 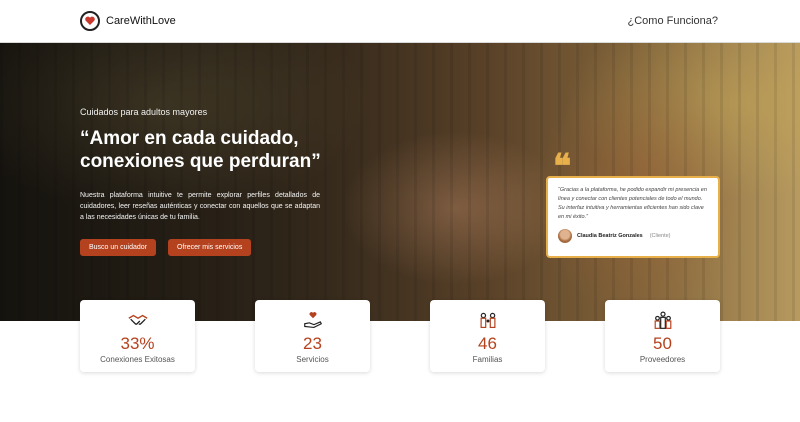 What do you see at coordinates (209, 247) in the screenshot?
I see `offer-services-button: Ofrecer mis servicios` at bounding box center [209, 247].